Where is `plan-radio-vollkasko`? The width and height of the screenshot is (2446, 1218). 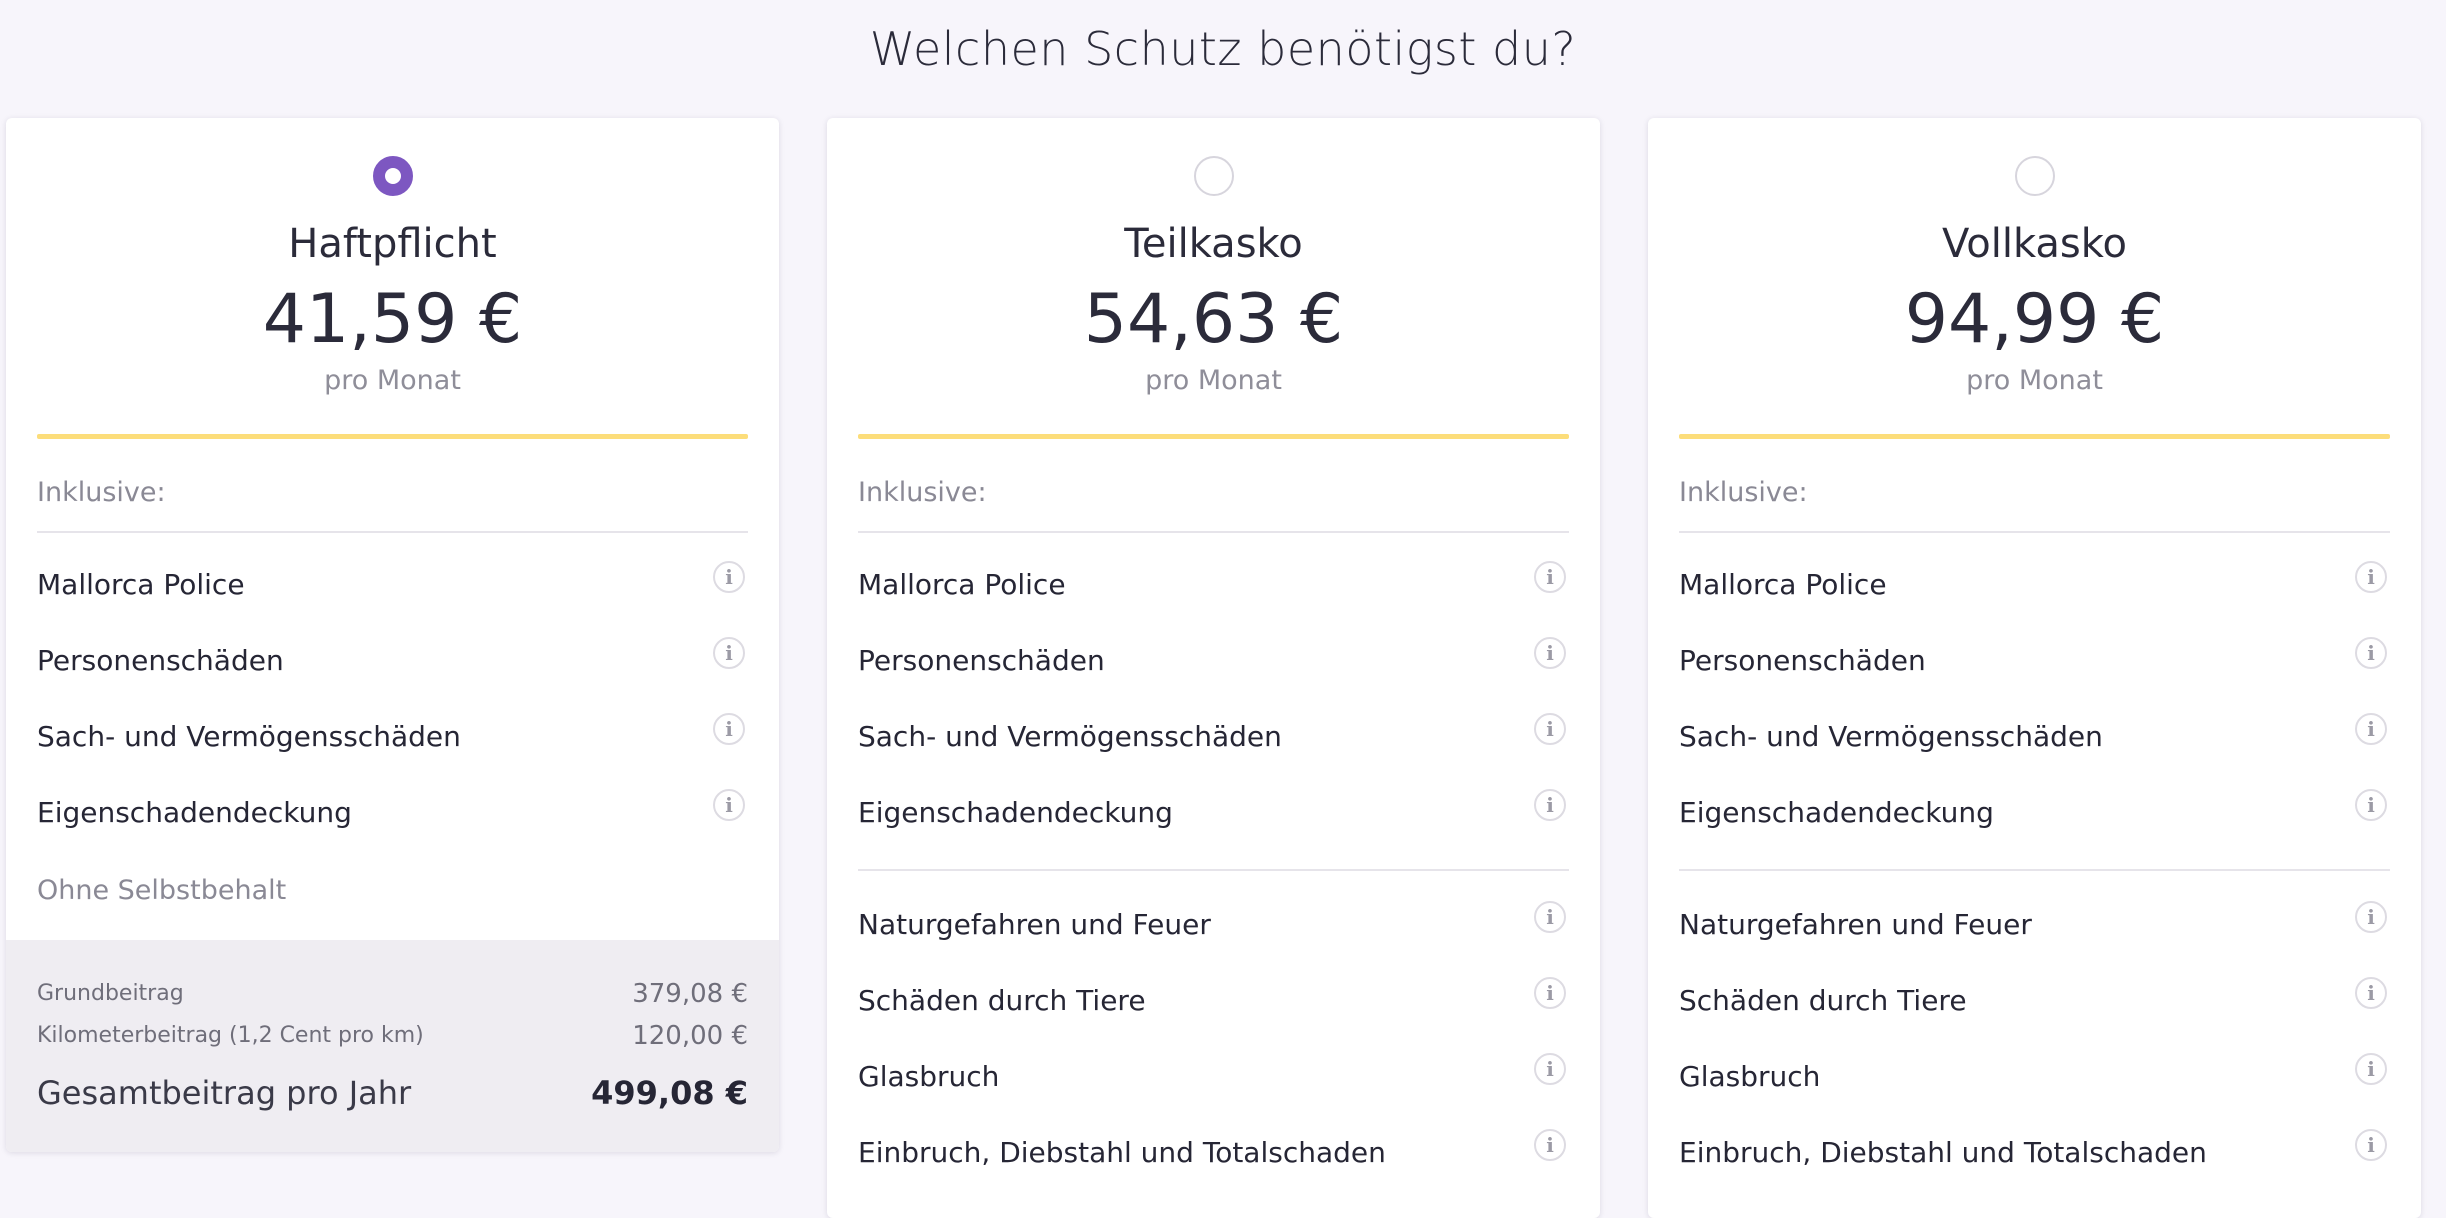
plan-radio-vollkasko is located at coordinates (2034, 176).